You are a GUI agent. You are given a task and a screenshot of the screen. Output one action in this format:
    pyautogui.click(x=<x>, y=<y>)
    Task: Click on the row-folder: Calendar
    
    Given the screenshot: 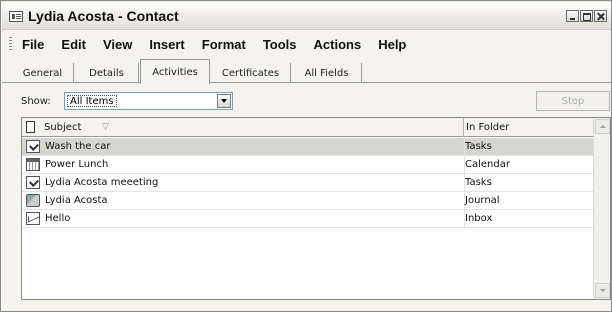 What is the action you would take?
    pyautogui.click(x=487, y=164)
    